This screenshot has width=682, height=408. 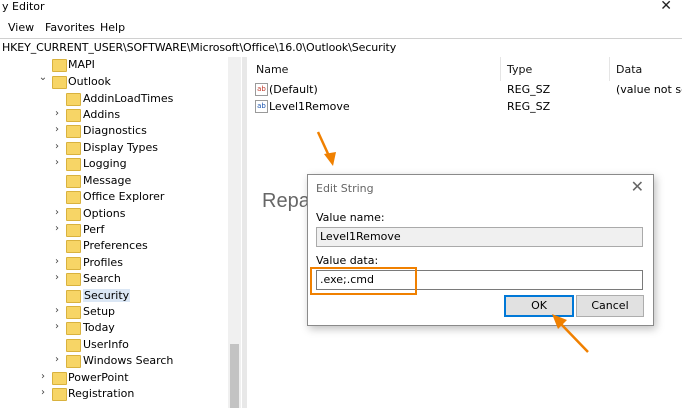 I want to click on ok-button: OK, so click(x=539, y=306).